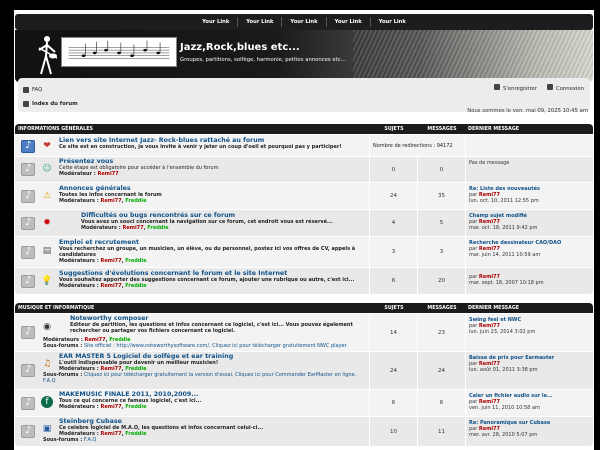  Describe the element at coordinates (473, 56) in the screenshot. I see `crowd-image` at that location.